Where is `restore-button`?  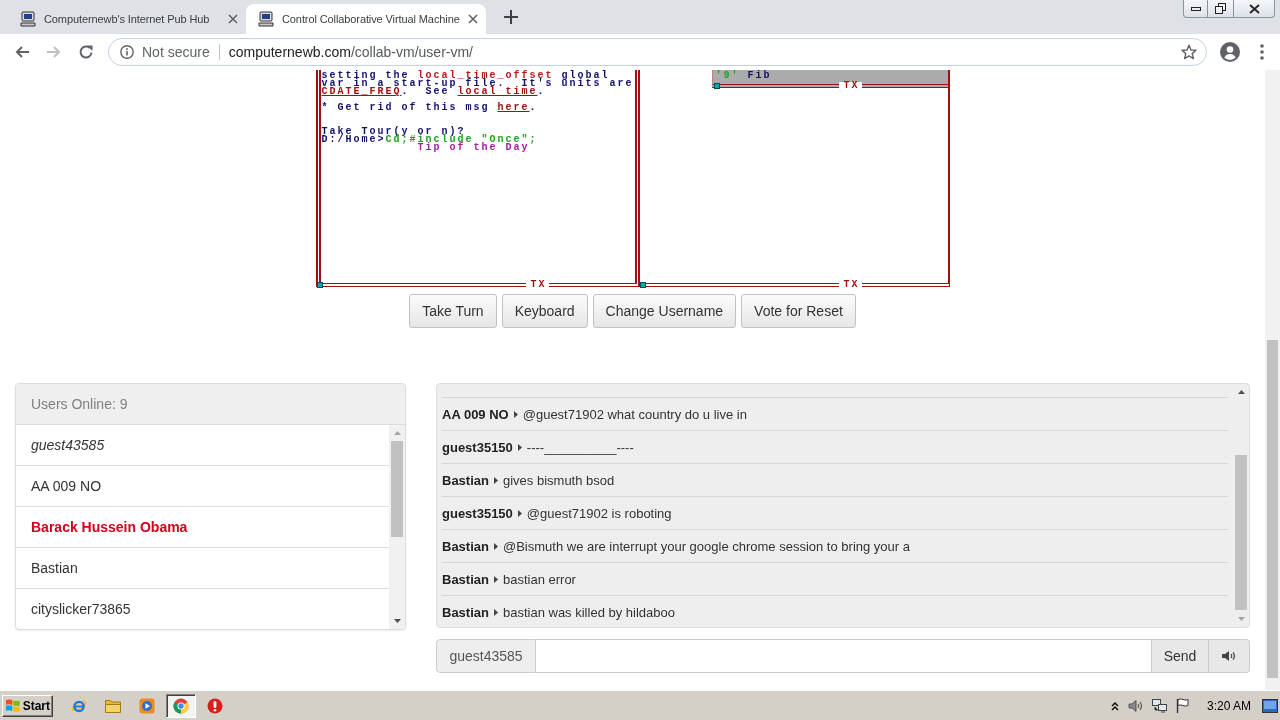
restore-button is located at coordinates (1221, 9).